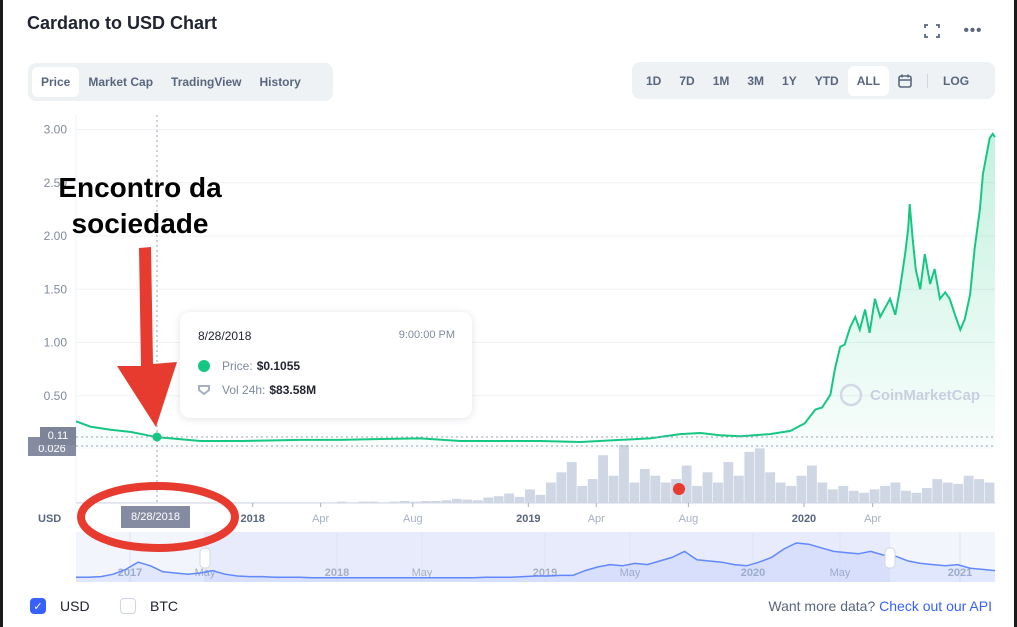  Describe the element at coordinates (426, 335) in the screenshot. I see `tooltip-time: 9:00:00 PM` at that location.